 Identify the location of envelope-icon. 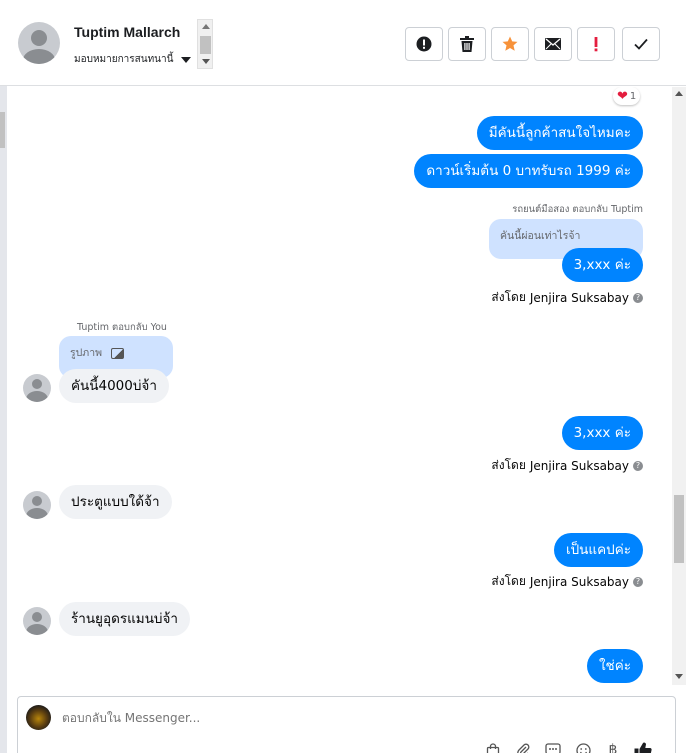
(553, 44).